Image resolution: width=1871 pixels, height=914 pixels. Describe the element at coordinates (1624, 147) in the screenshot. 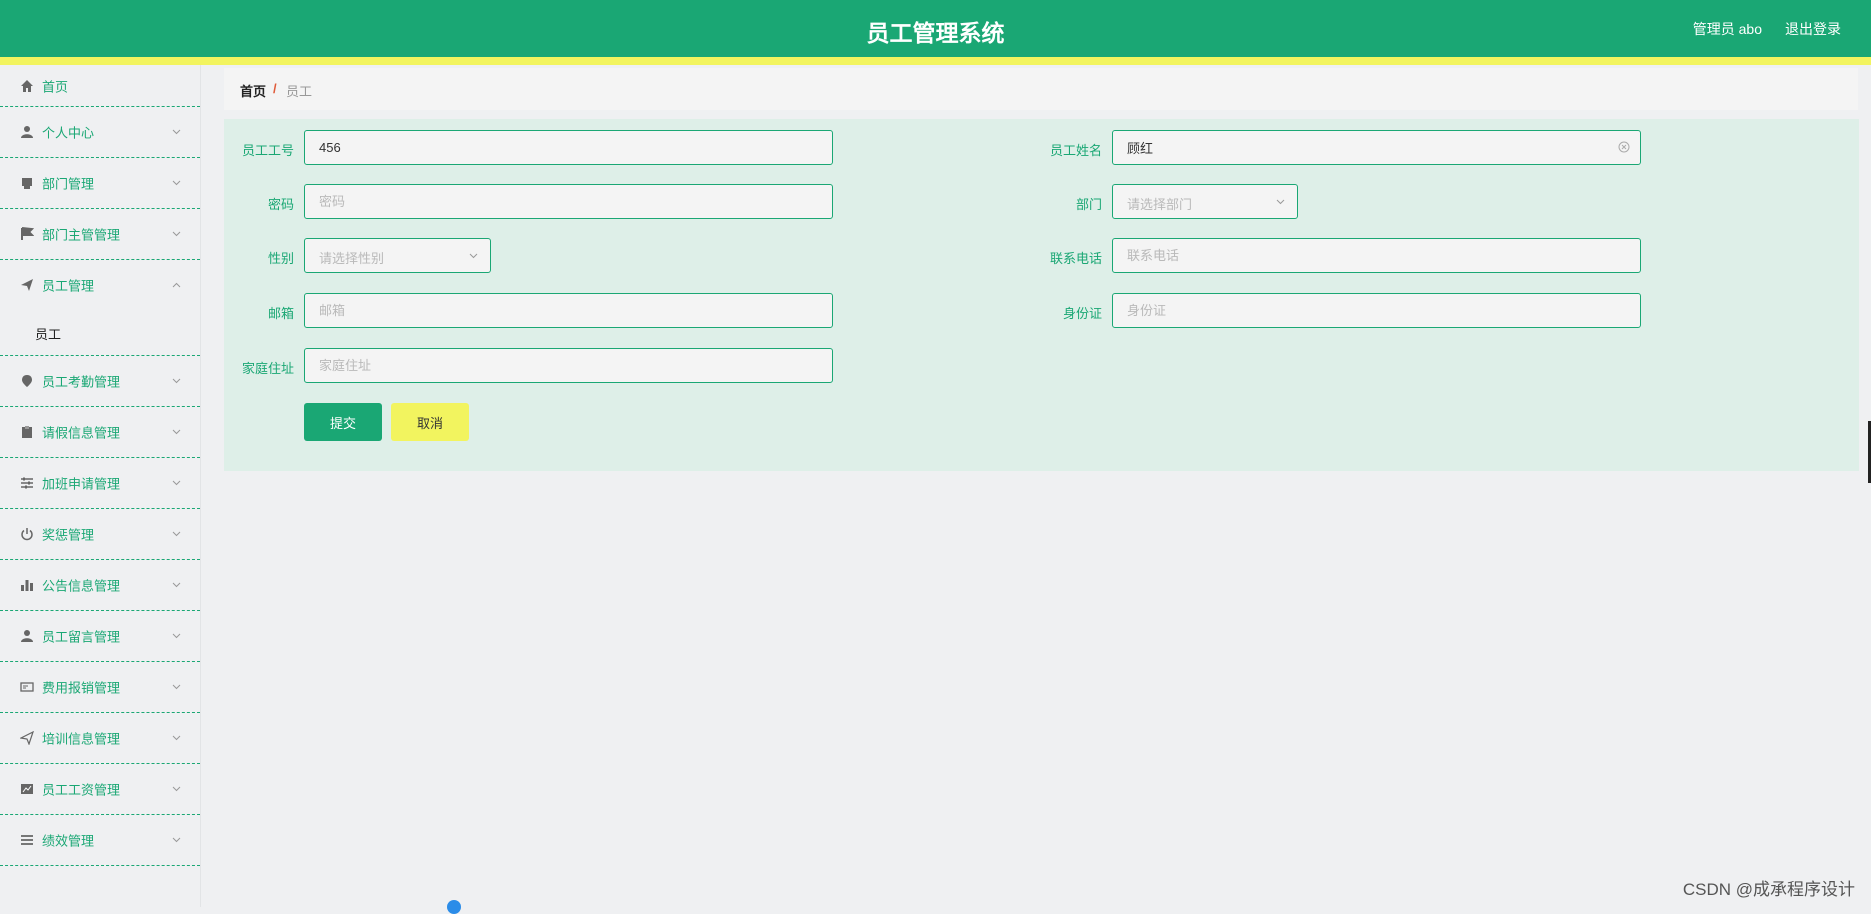

I see `clear-icon` at that location.